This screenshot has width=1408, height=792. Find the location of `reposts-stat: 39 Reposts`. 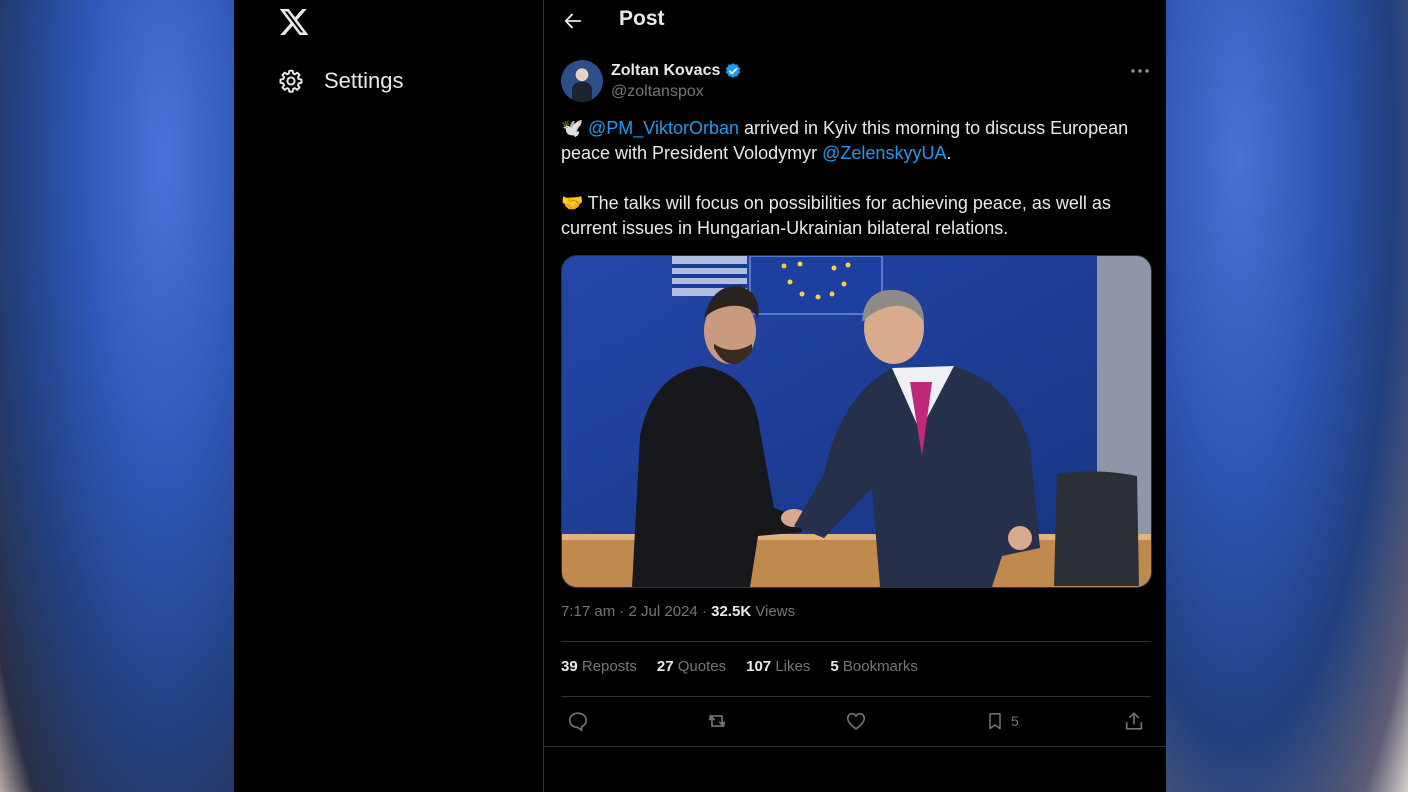

reposts-stat: 39 Reposts is located at coordinates (599, 666).